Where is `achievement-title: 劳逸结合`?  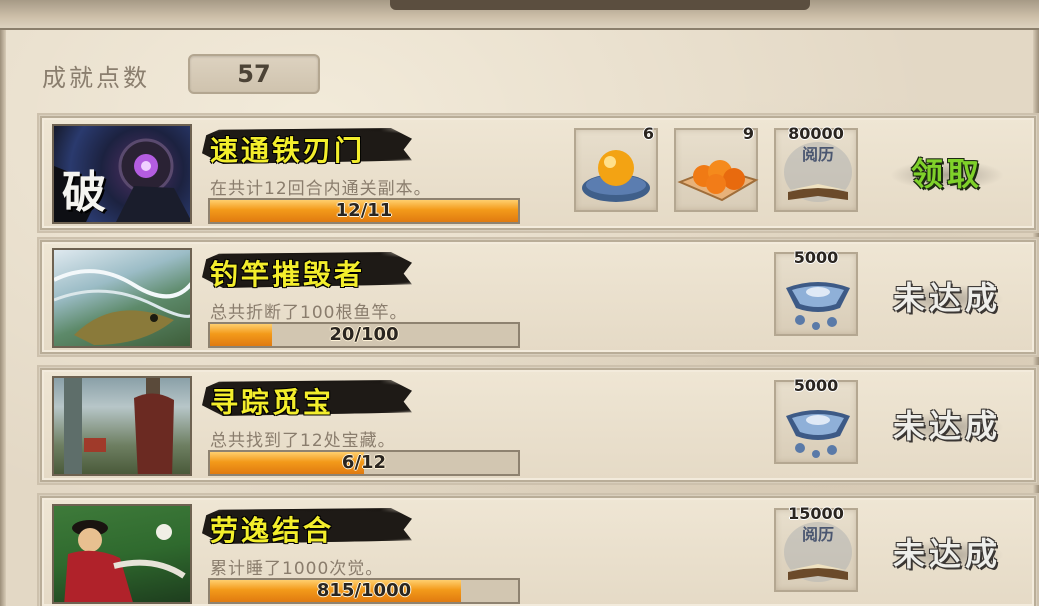
achievement-title: 劳逸结合 is located at coordinates (272, 530).